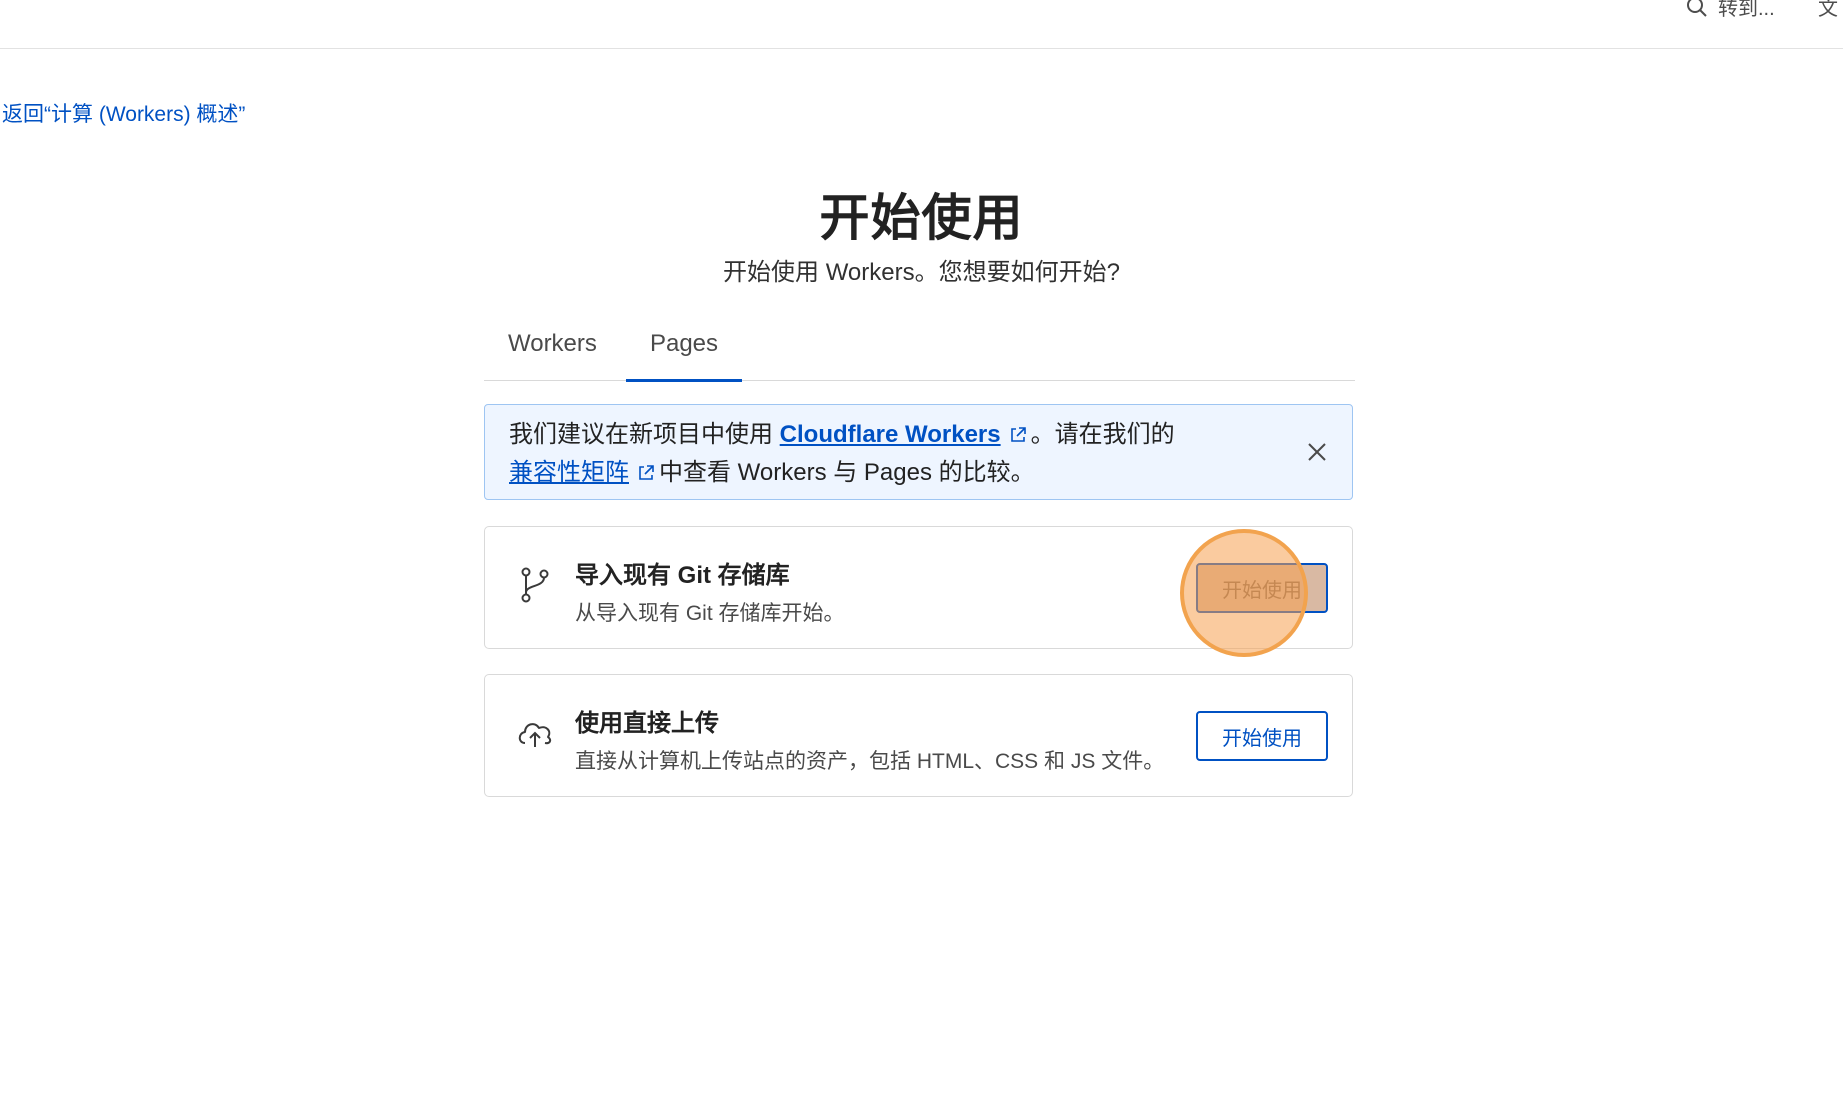 This screenshot has height=1107, width=1843. Describe the element at coordinates (918, 587) in the screenshot. I see `import-git-card: 导入现有 Git 存储库 从导入现有 Git 存储库开始。 开始使用` at that location.